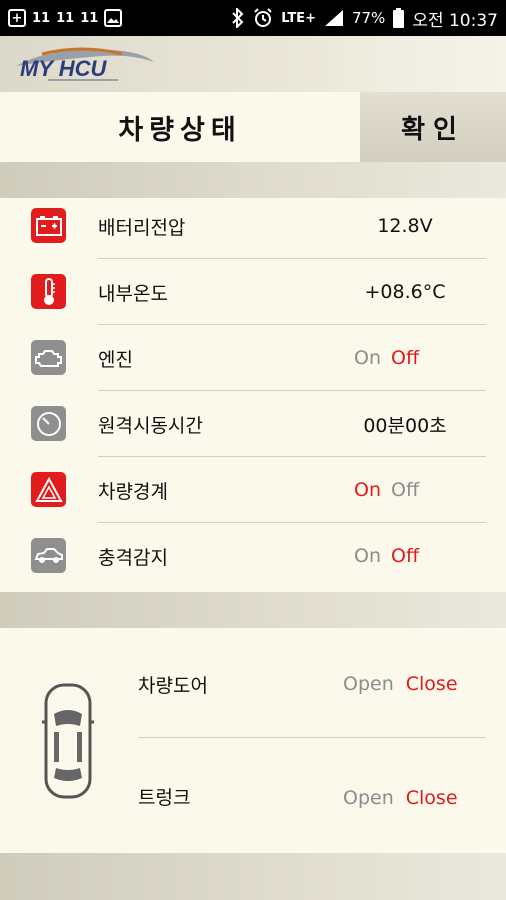  Describe the element at coordinates (17, 18) in the screenshot. I see `plus-box-icon: +` at that location.